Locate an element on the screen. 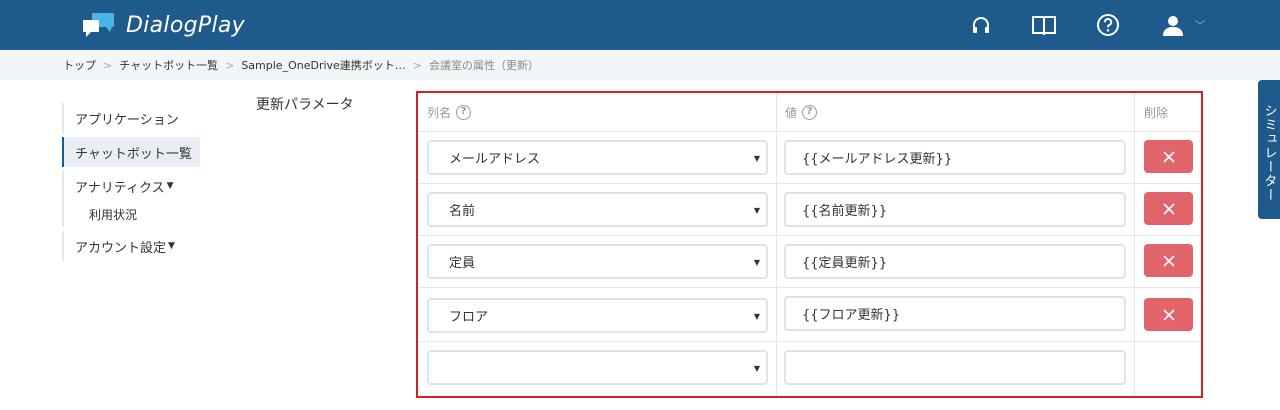  help-circle-icon is located at coordinates (1108, 25).